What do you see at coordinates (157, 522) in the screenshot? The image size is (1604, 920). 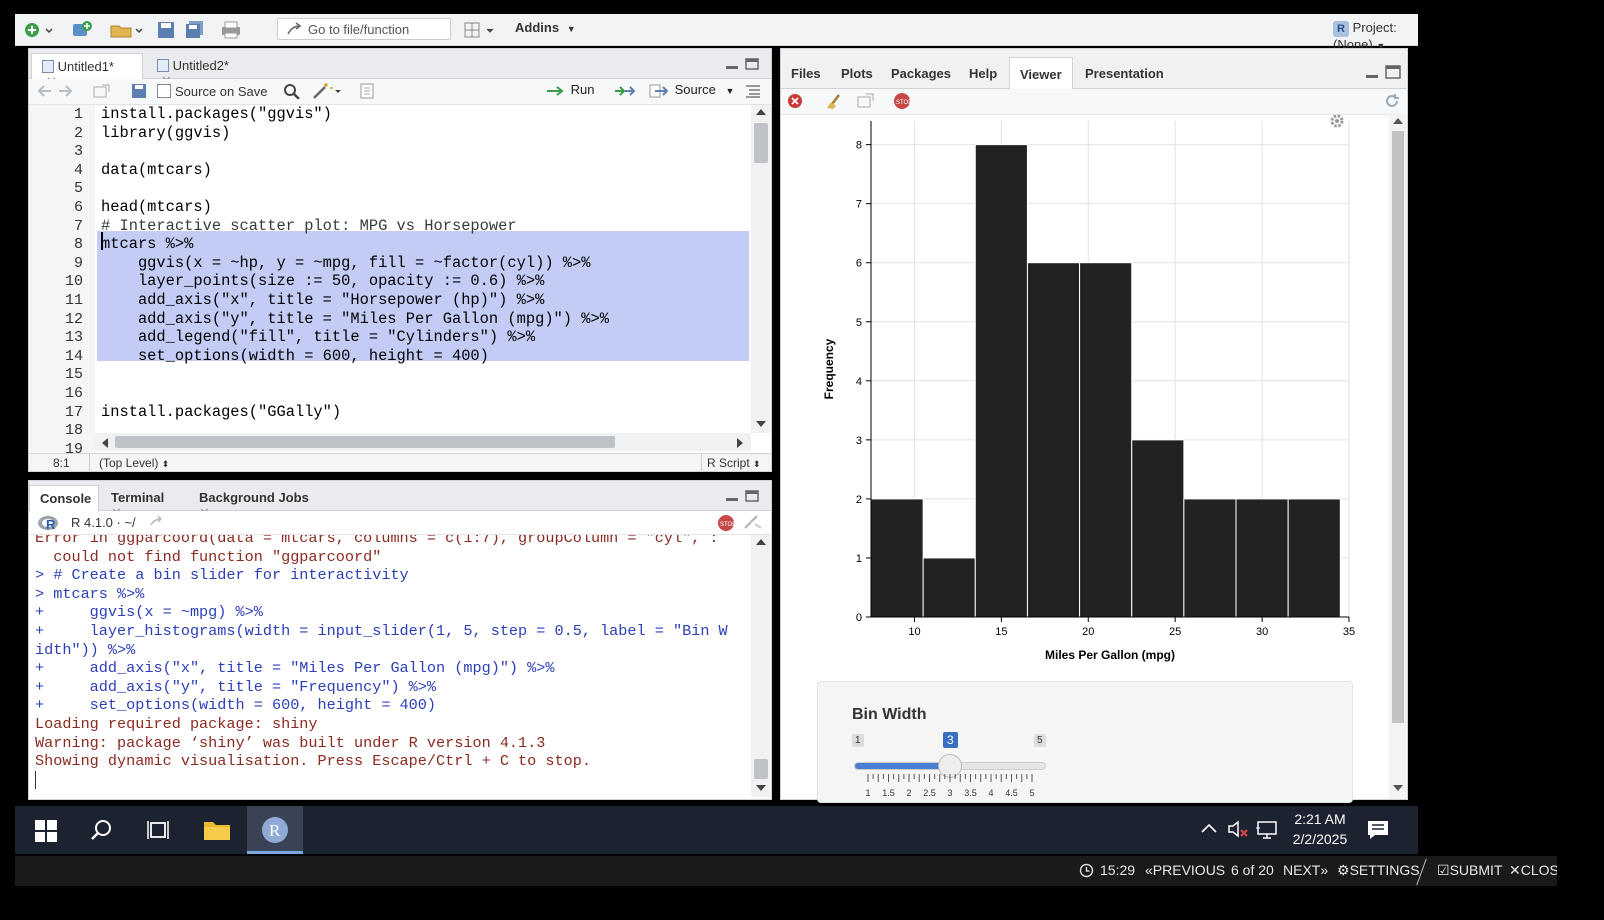 I see `goto-dir-icon` at bounding box center [157, 522].